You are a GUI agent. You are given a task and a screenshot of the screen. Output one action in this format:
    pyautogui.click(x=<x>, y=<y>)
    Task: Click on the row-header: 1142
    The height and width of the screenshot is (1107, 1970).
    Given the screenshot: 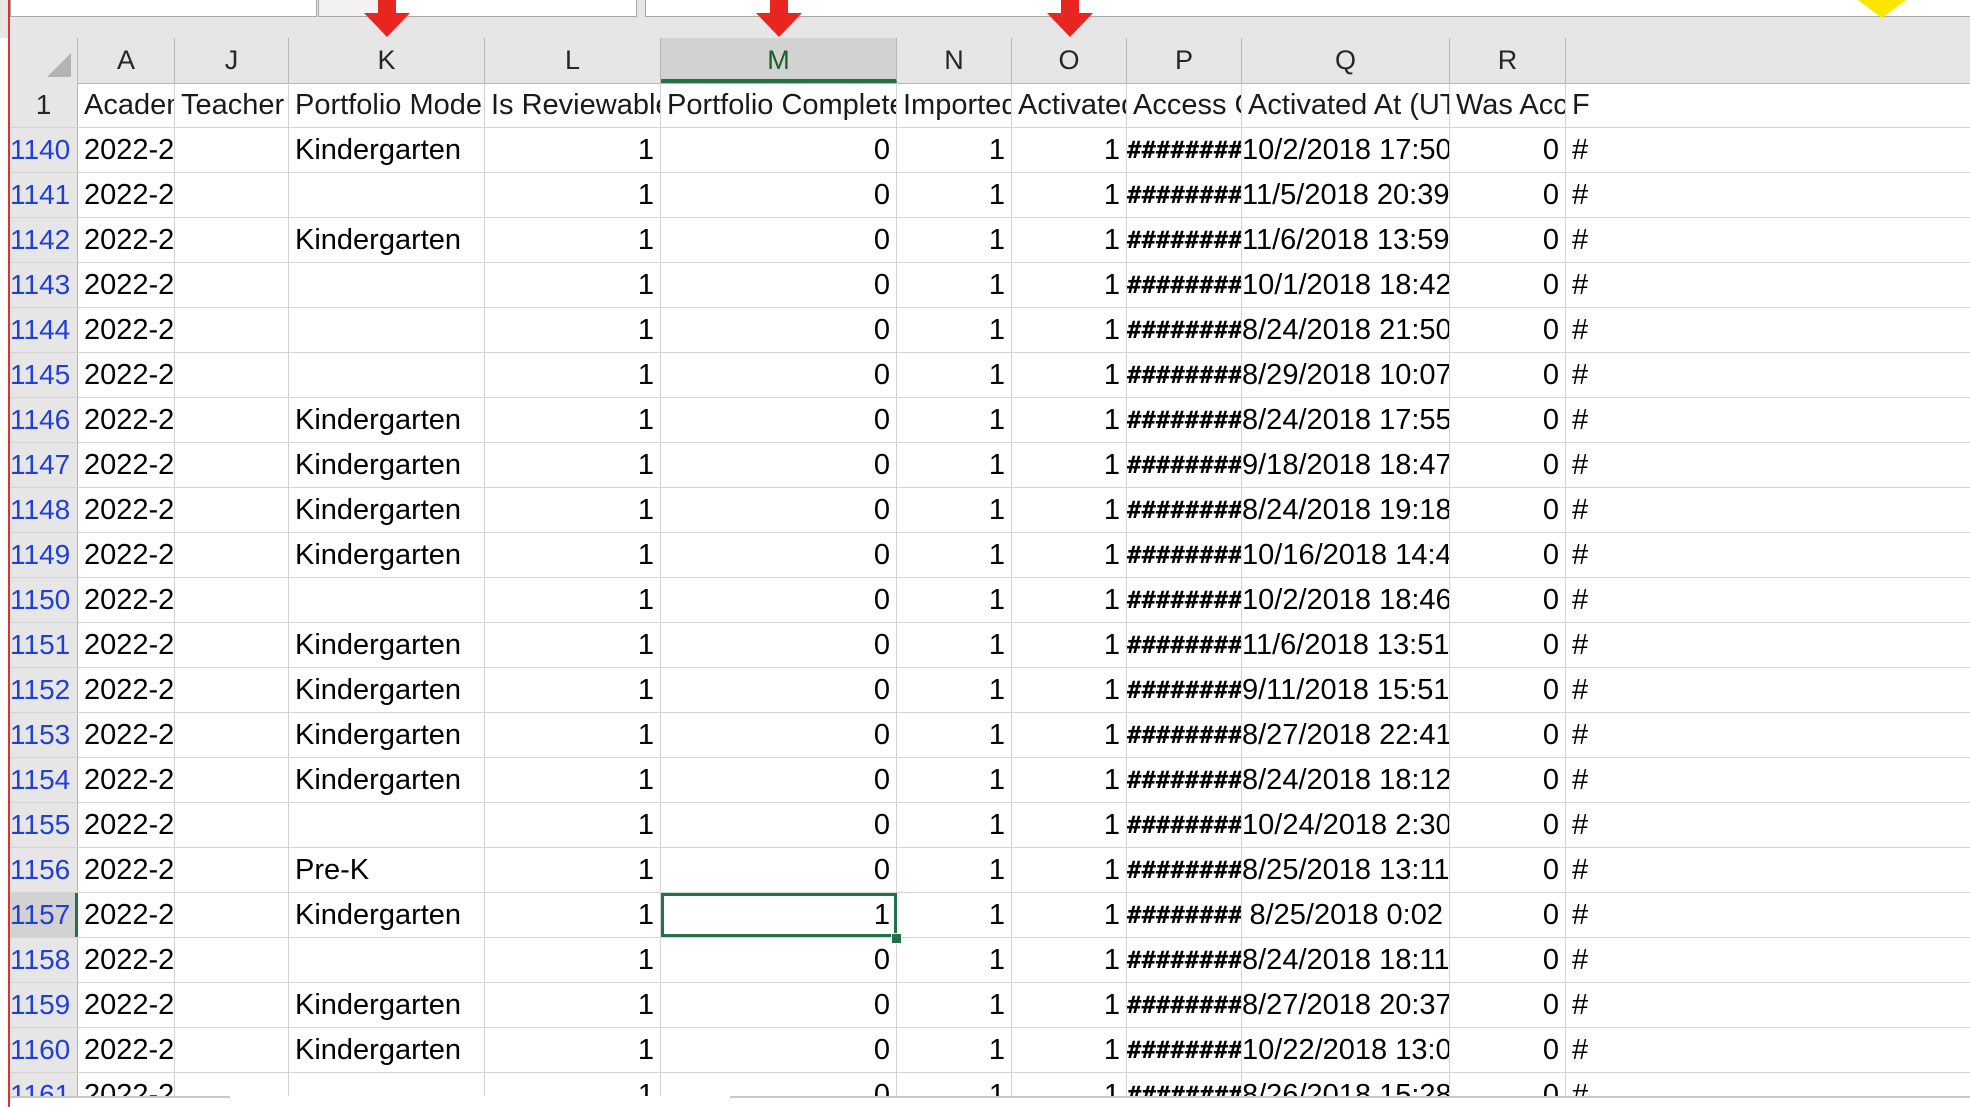 What is the action you would take?
    pyautogui.click(x=44, y=240)
    